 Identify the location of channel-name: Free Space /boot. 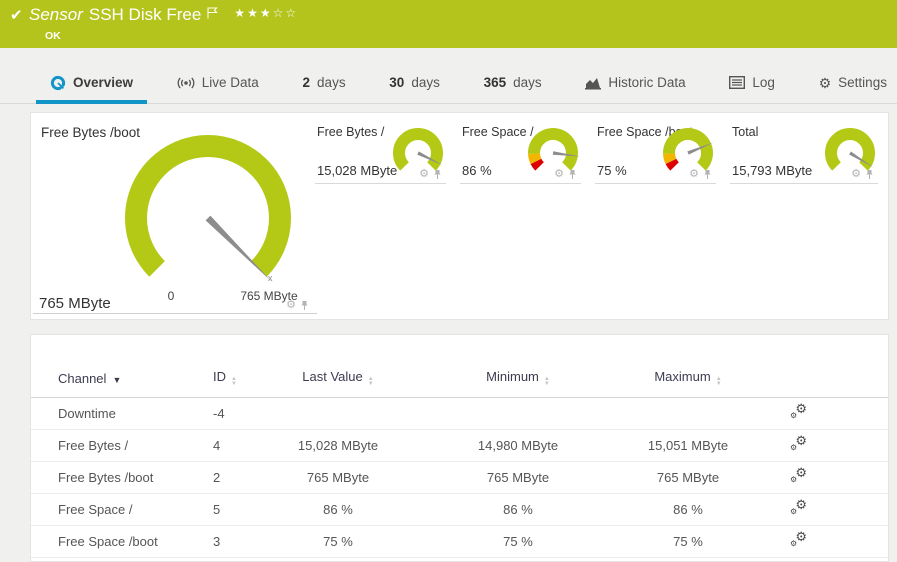
(122, 541).